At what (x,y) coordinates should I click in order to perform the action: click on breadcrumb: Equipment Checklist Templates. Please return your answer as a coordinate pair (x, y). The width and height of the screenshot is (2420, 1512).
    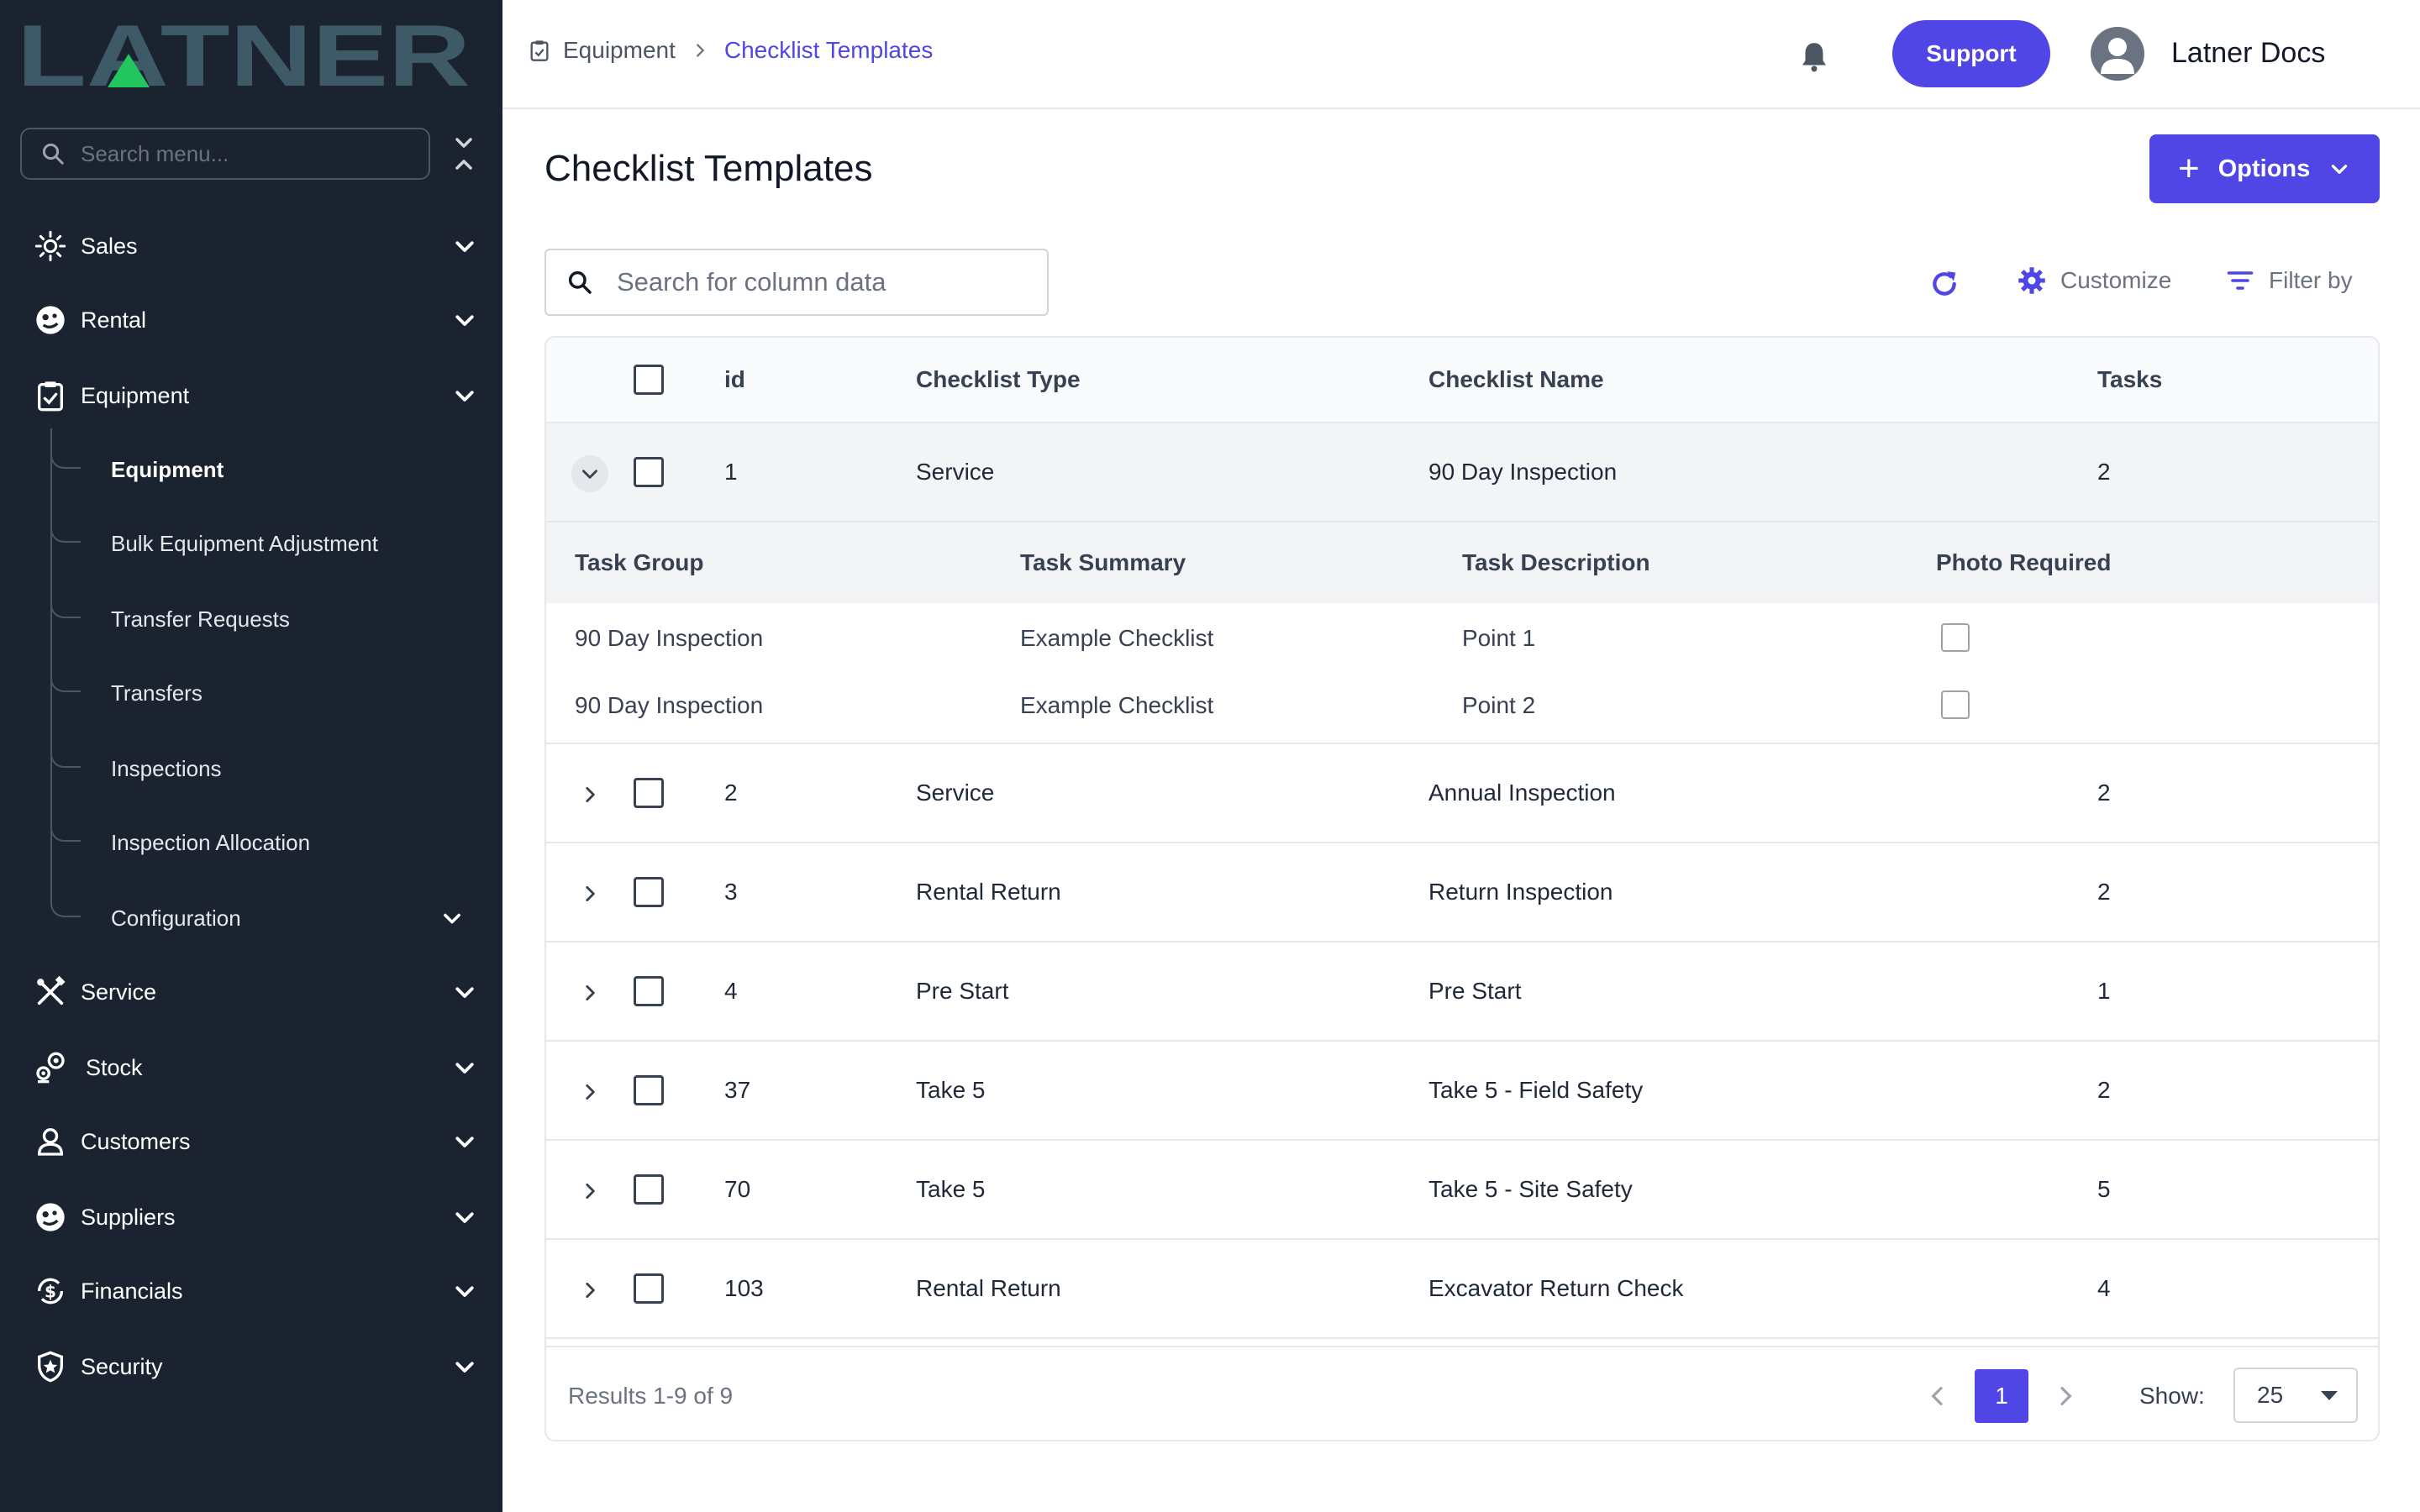
    Looking at the image, I should click on (731, 50).